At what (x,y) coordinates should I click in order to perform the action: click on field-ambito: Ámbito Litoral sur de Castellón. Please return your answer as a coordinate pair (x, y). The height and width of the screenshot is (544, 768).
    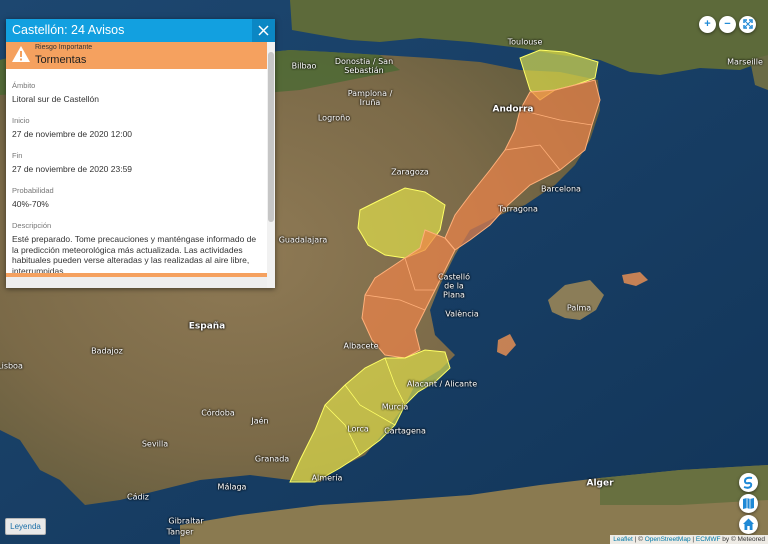
    Looking at the image, I should click on (136, 92).